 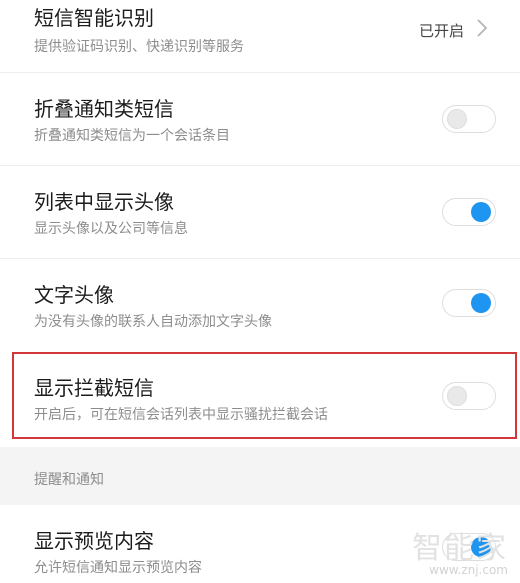 I want to click on setting-title: 折叠通知类短信, so click(x=104, y=109).